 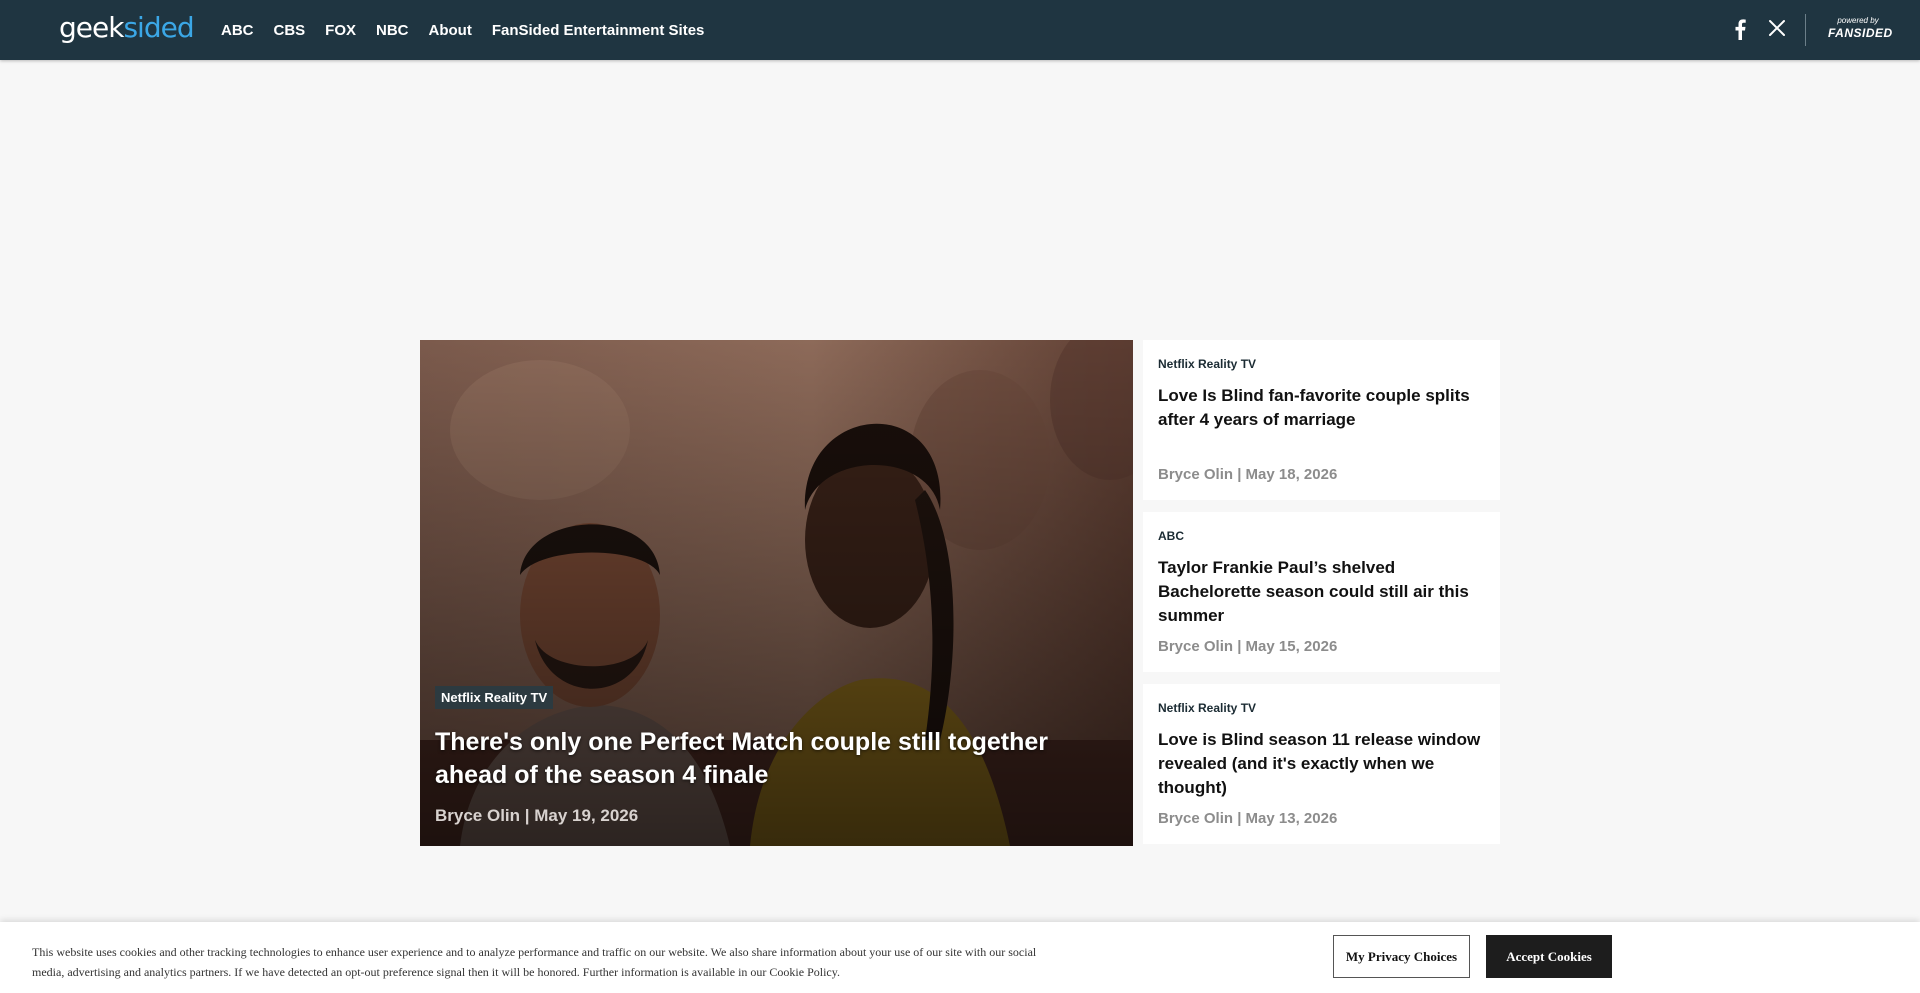 What do you see at coordinates (1549, 956) in the screenshot?
I see `accept-cookies-button: Accept Cookies` at bounding box center [1549, 956].